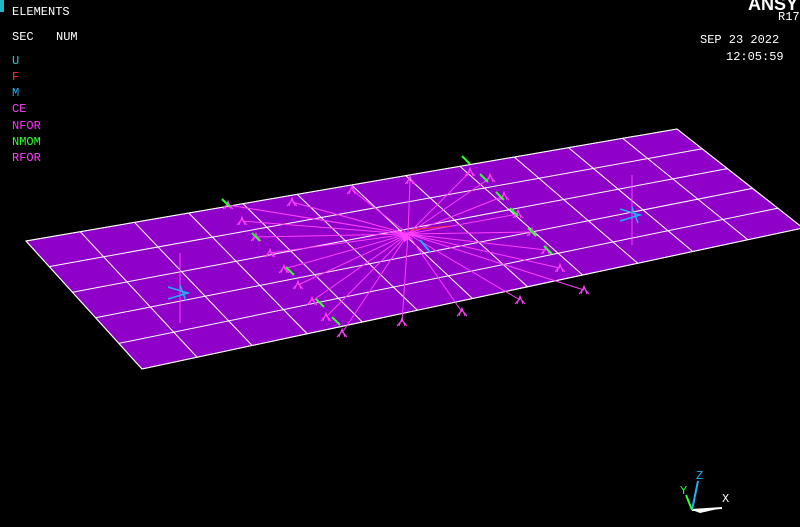 This screenshot has width=800, height=527. Describe the element at coordinates (684, 491) in the screenshot. I see `triad-y-label: Y` at that location.